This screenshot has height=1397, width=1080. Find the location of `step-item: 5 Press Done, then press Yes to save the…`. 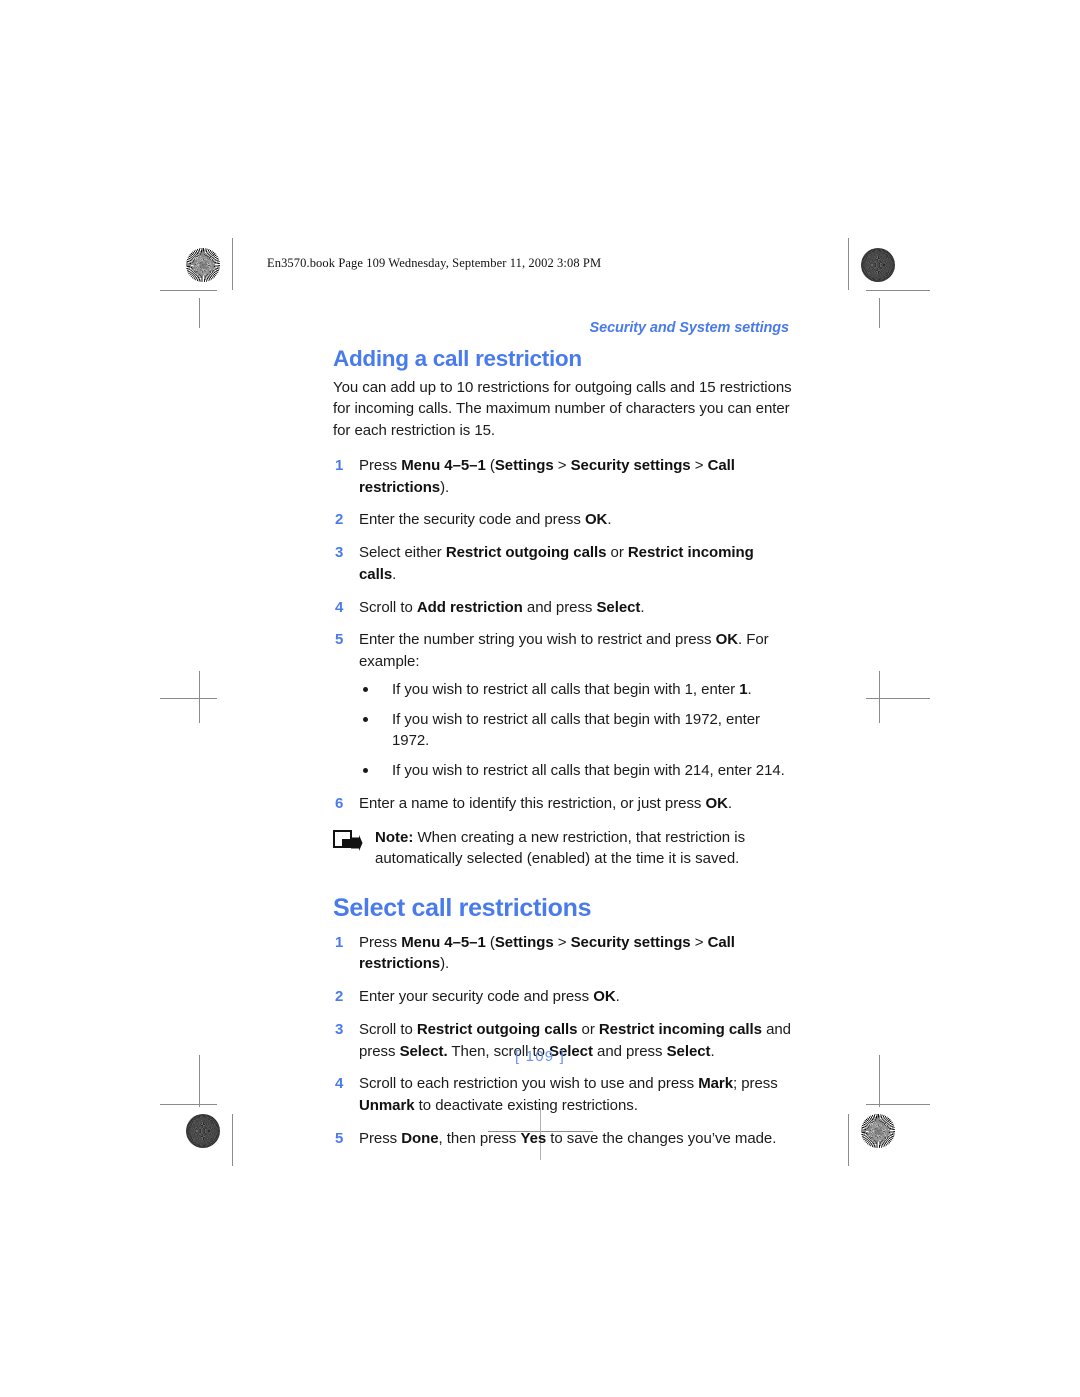

step-item: 5 Press Done, then press Yes to save the… is located at coordinates (564, 1139).